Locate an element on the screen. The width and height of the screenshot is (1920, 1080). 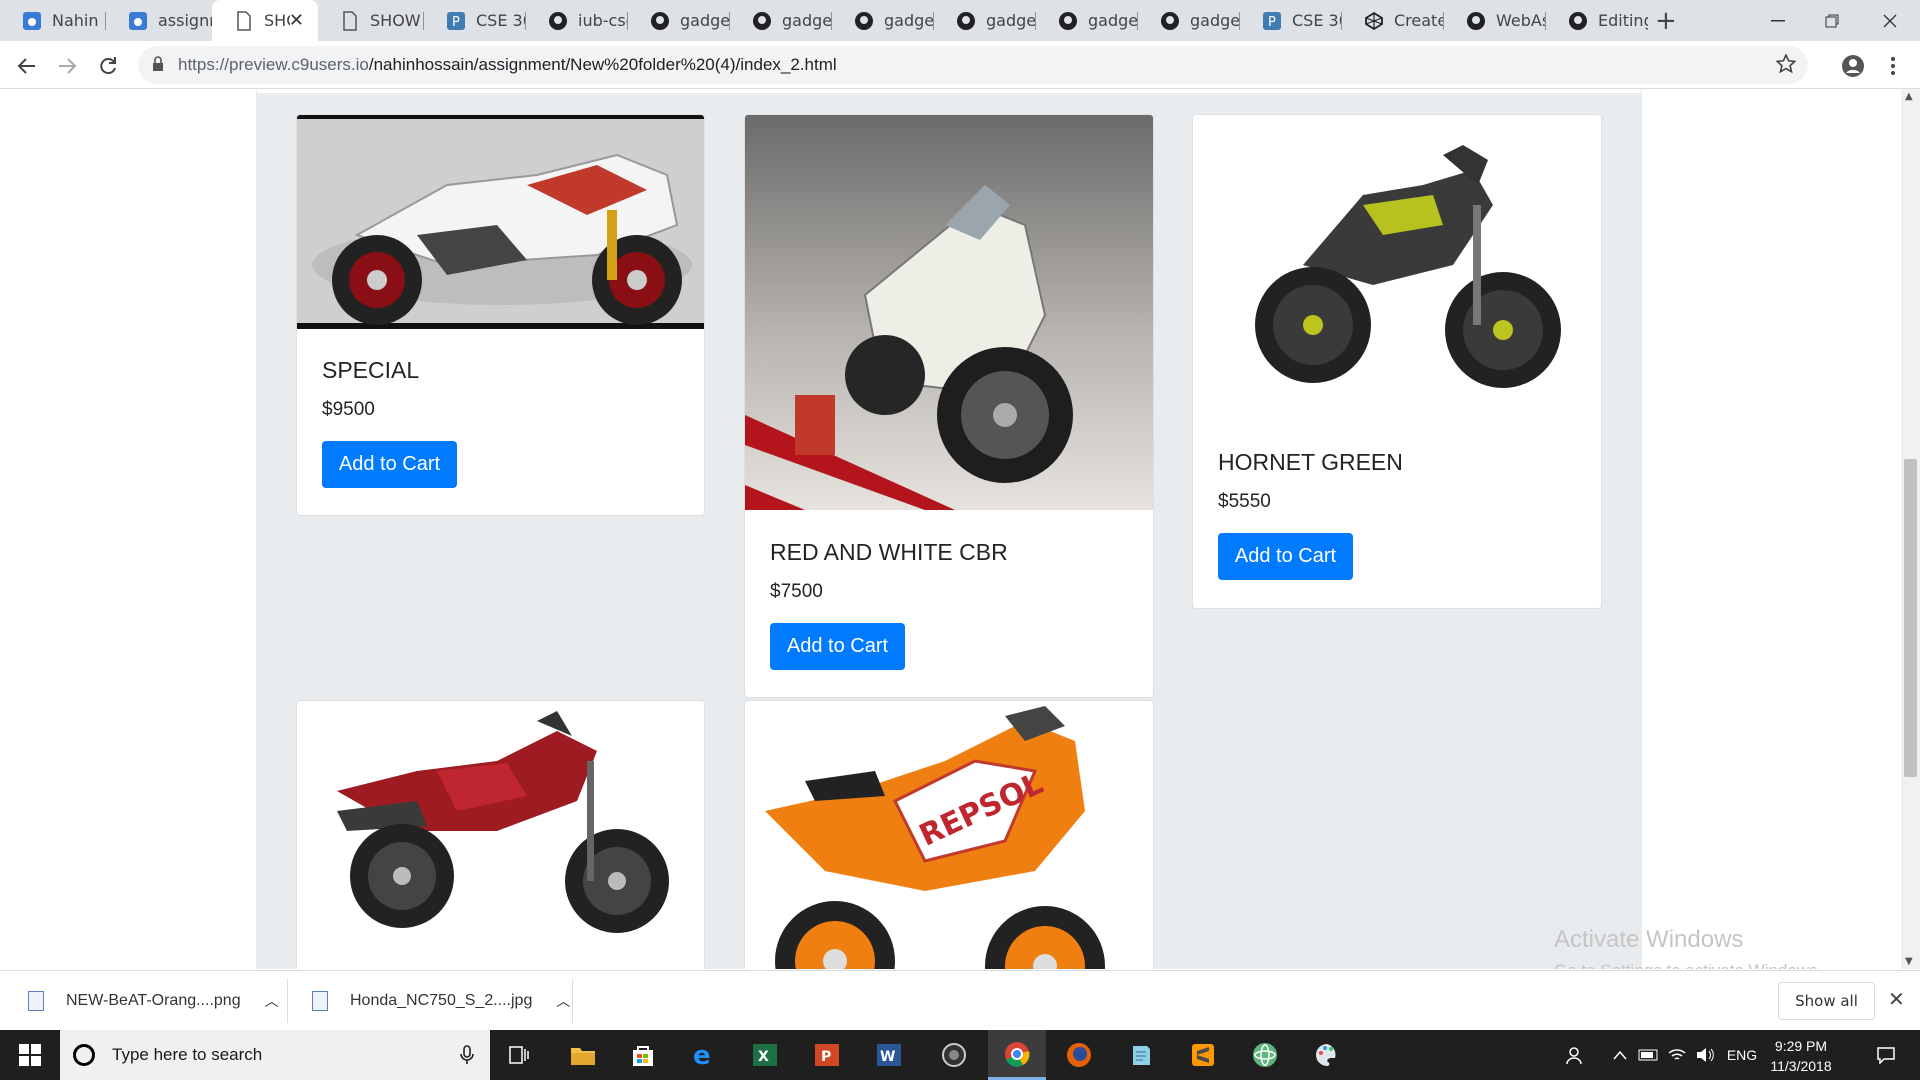
page-scrollbar: ▲ ▼ is located at coordinates (1910, 529).